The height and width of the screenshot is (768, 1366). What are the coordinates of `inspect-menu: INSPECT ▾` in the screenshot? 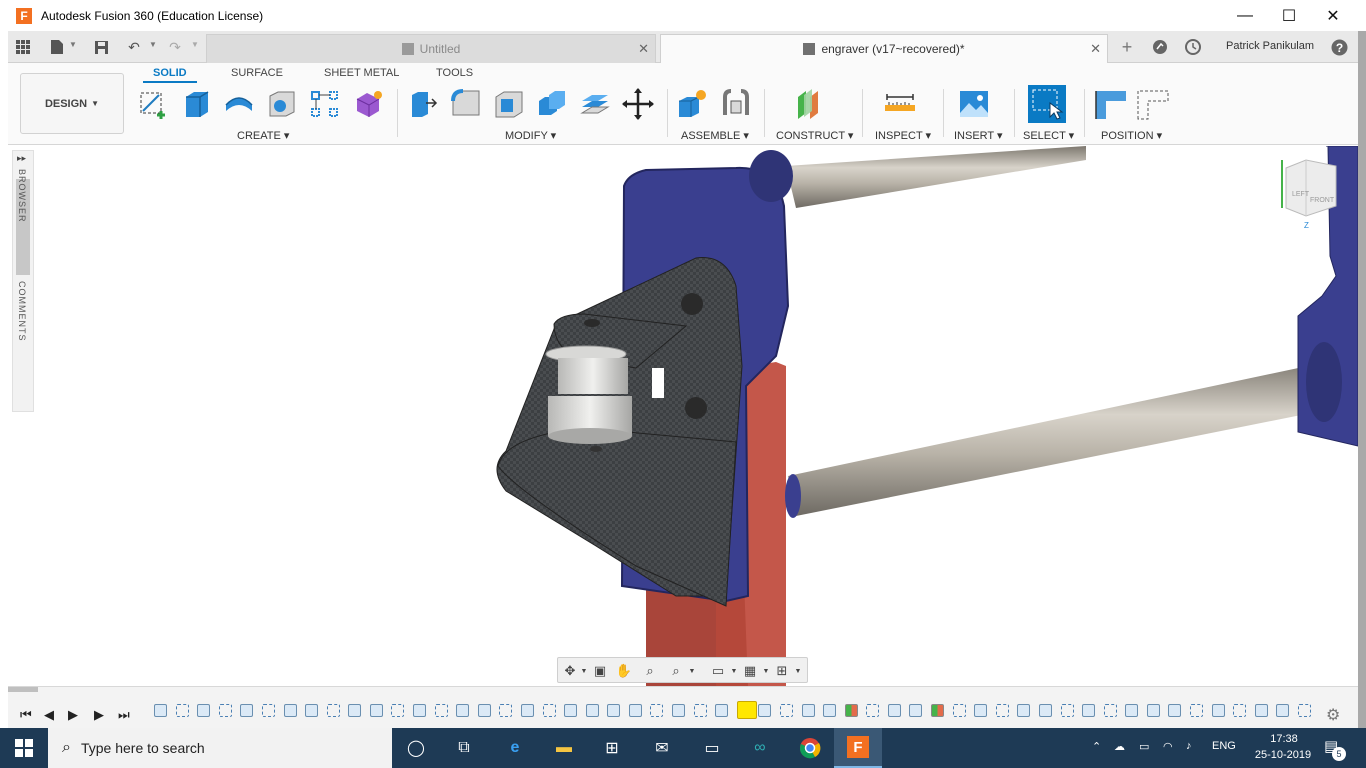 It's located at (903, 135).